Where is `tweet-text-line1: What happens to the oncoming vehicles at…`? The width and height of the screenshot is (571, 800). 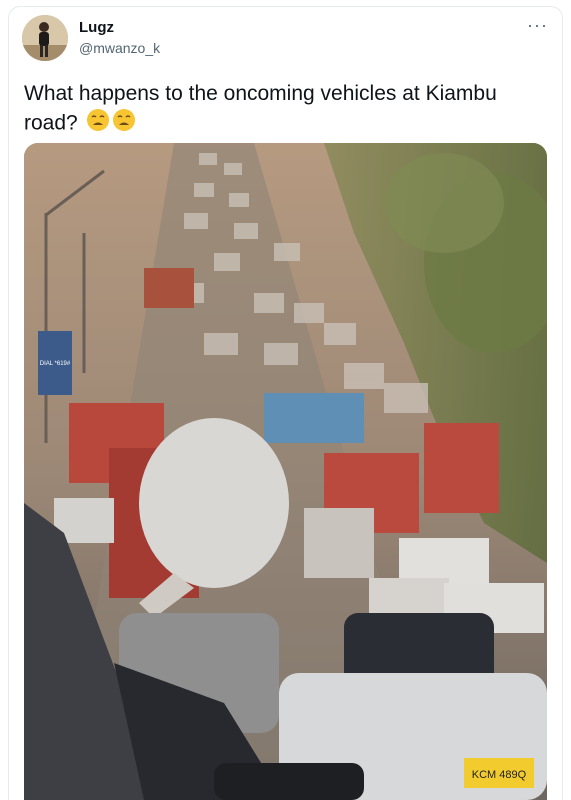 tweet-text-line1: What happens to the oncoming vehicles at… is located at coordinates (260, 93).